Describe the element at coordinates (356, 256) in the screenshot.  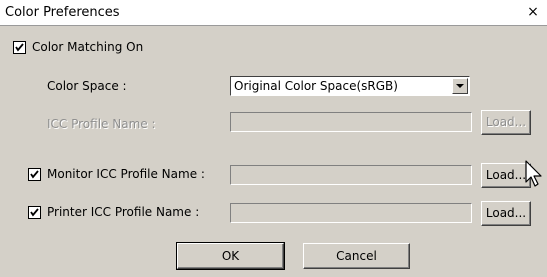
I see `cancel-button: Cancel` at that location.